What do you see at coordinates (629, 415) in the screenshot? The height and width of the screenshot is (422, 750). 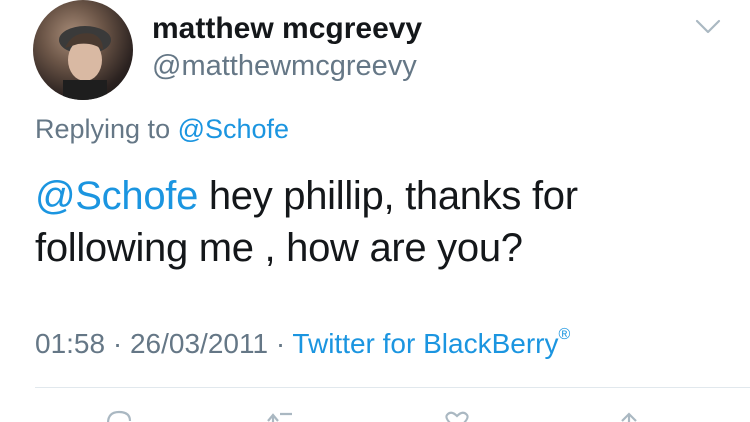 I see `share-icon` at bounding box center [629, 415].